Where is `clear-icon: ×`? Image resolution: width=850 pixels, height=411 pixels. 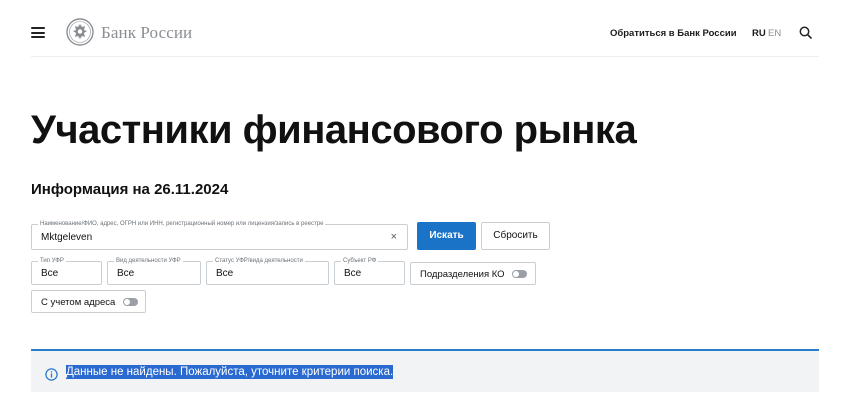 clear-icon: × is located at coordinates (394, 237).